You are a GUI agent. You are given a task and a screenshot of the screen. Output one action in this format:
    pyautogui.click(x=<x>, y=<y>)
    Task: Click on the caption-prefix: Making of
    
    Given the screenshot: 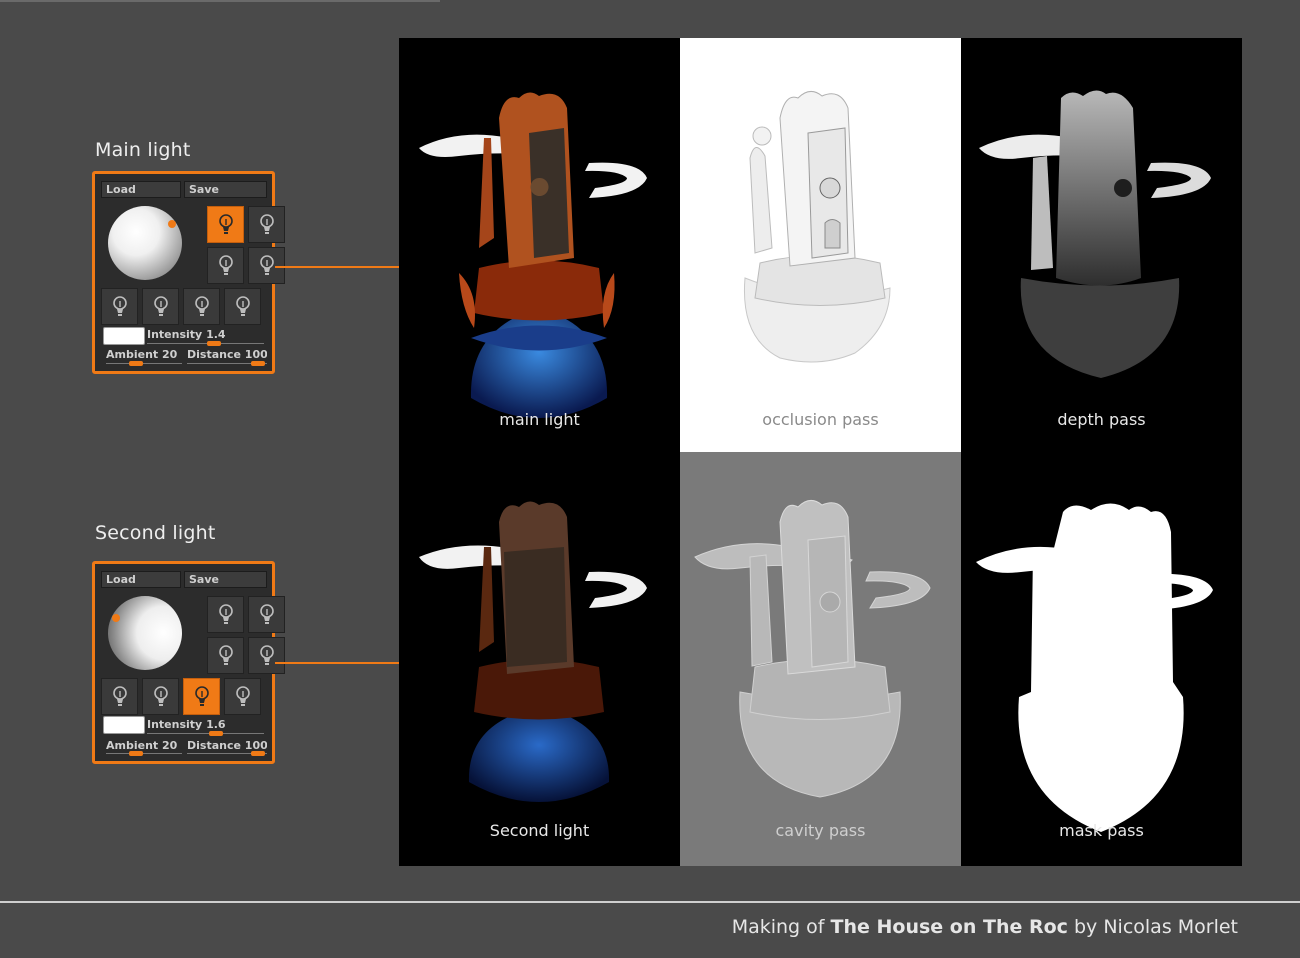 What is the action you would take?
    pyautogui.click(x=778, y=927)
    